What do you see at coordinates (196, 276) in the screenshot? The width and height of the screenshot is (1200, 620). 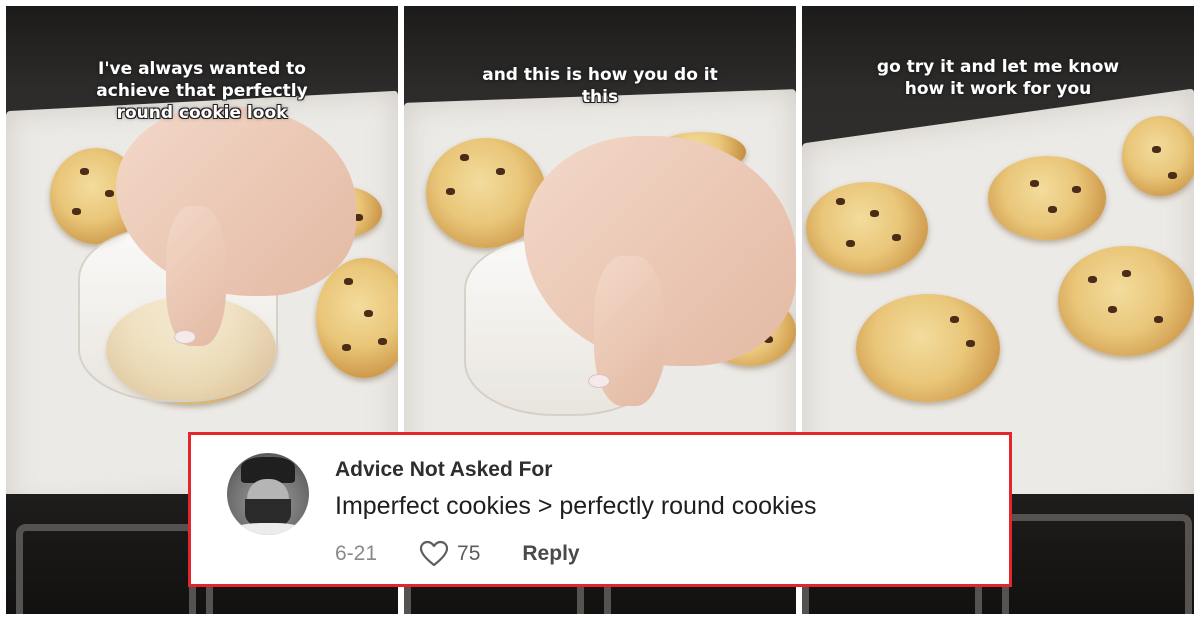 I see `finger` at bounding box center [196, 276].